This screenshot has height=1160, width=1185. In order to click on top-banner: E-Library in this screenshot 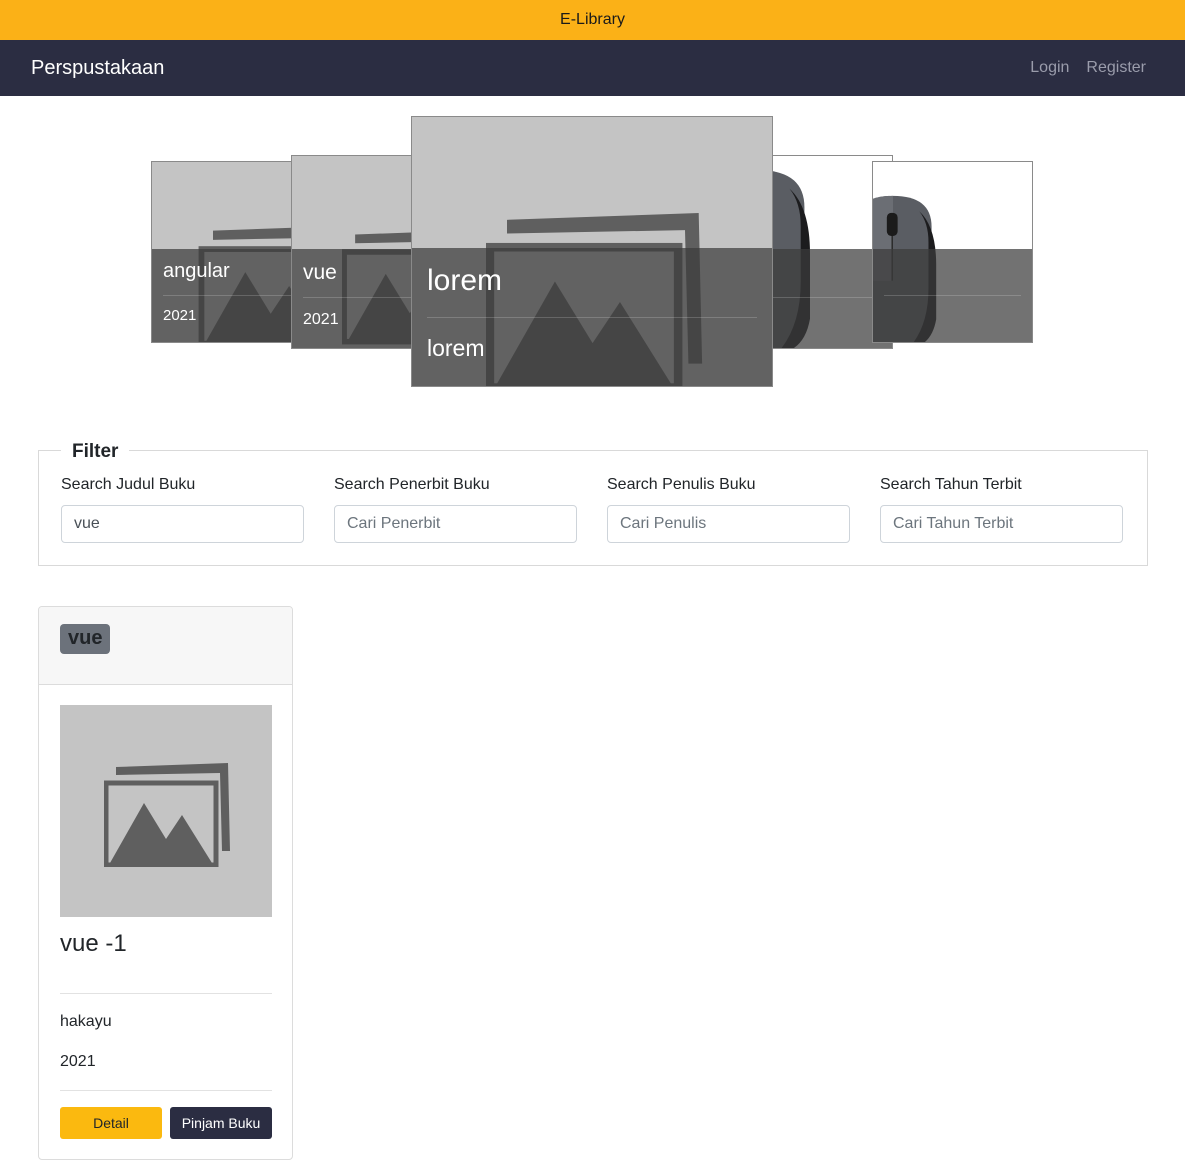, I will do `click(592, 20)`.